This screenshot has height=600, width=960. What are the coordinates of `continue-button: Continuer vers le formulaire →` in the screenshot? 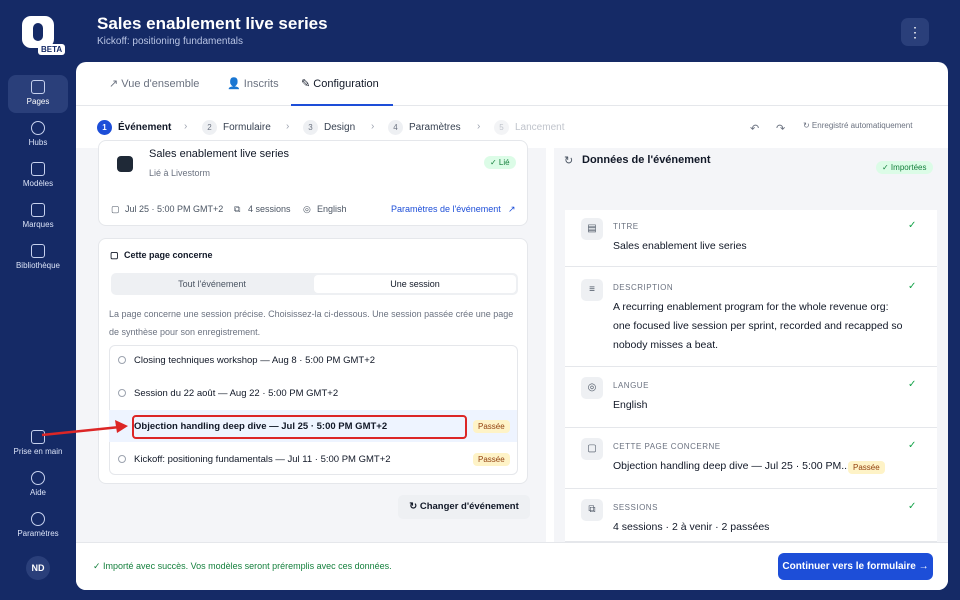 It's located at (855, 566).